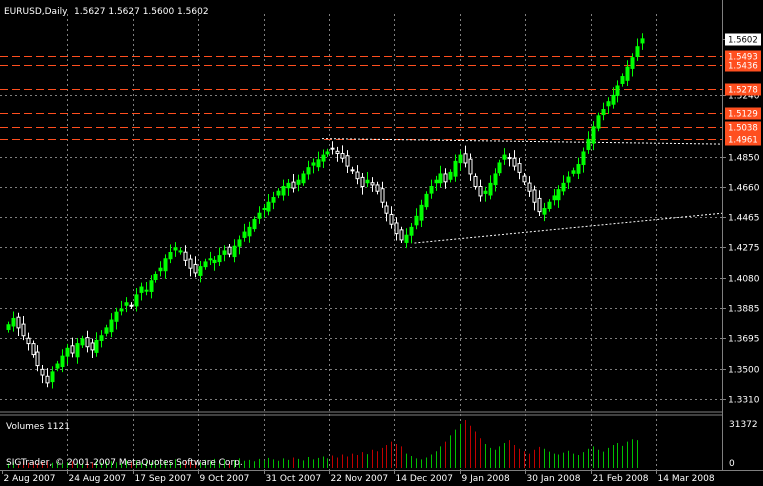 This screenshot has height=486, width=763. What do you see at coordinates (98, 479) in the screenshot?
I see `date-tick-label: 24 Aug 2007` at bounding box center [98, 479].